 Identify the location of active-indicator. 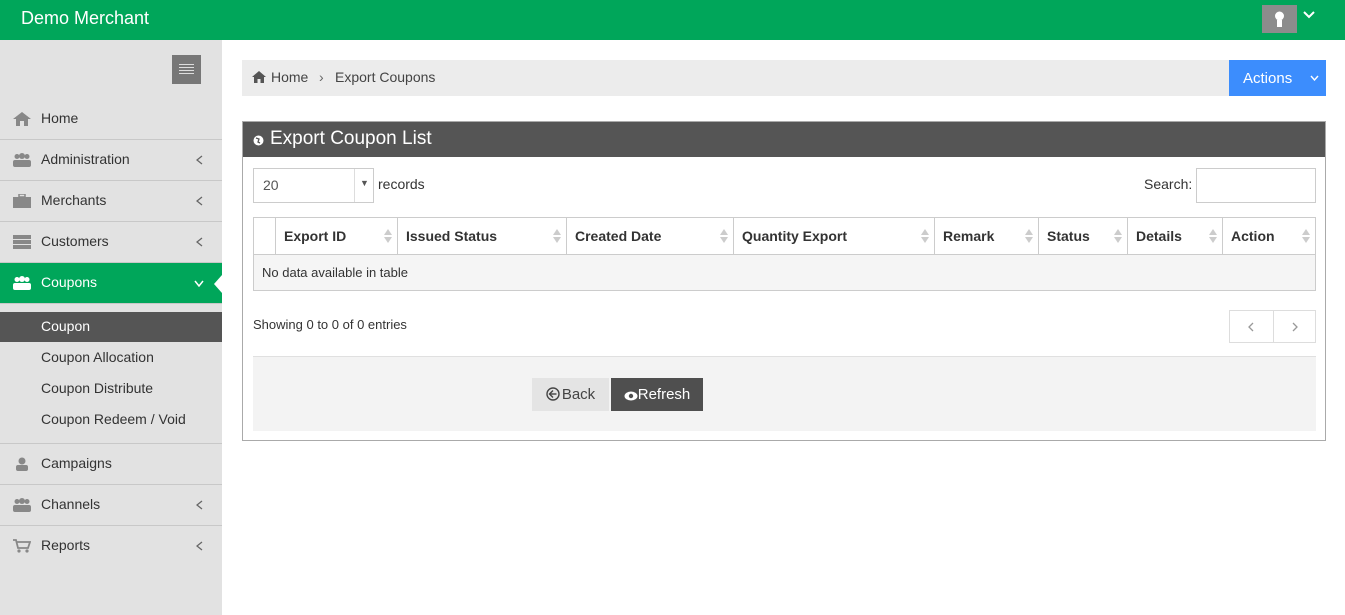
(218, 284).